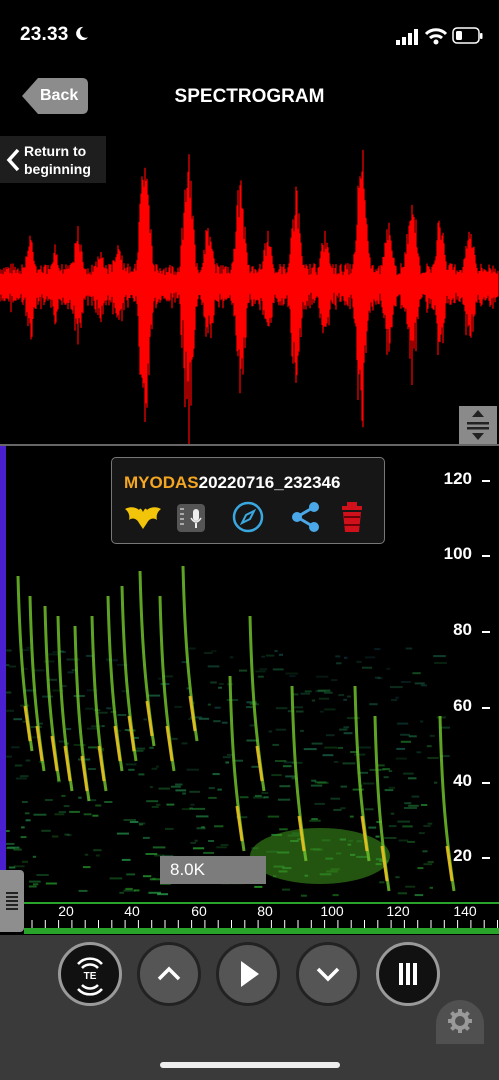 The width and height of the screenshot is (499, 1080). I want to click on scroll-handle, so click(12, 901).